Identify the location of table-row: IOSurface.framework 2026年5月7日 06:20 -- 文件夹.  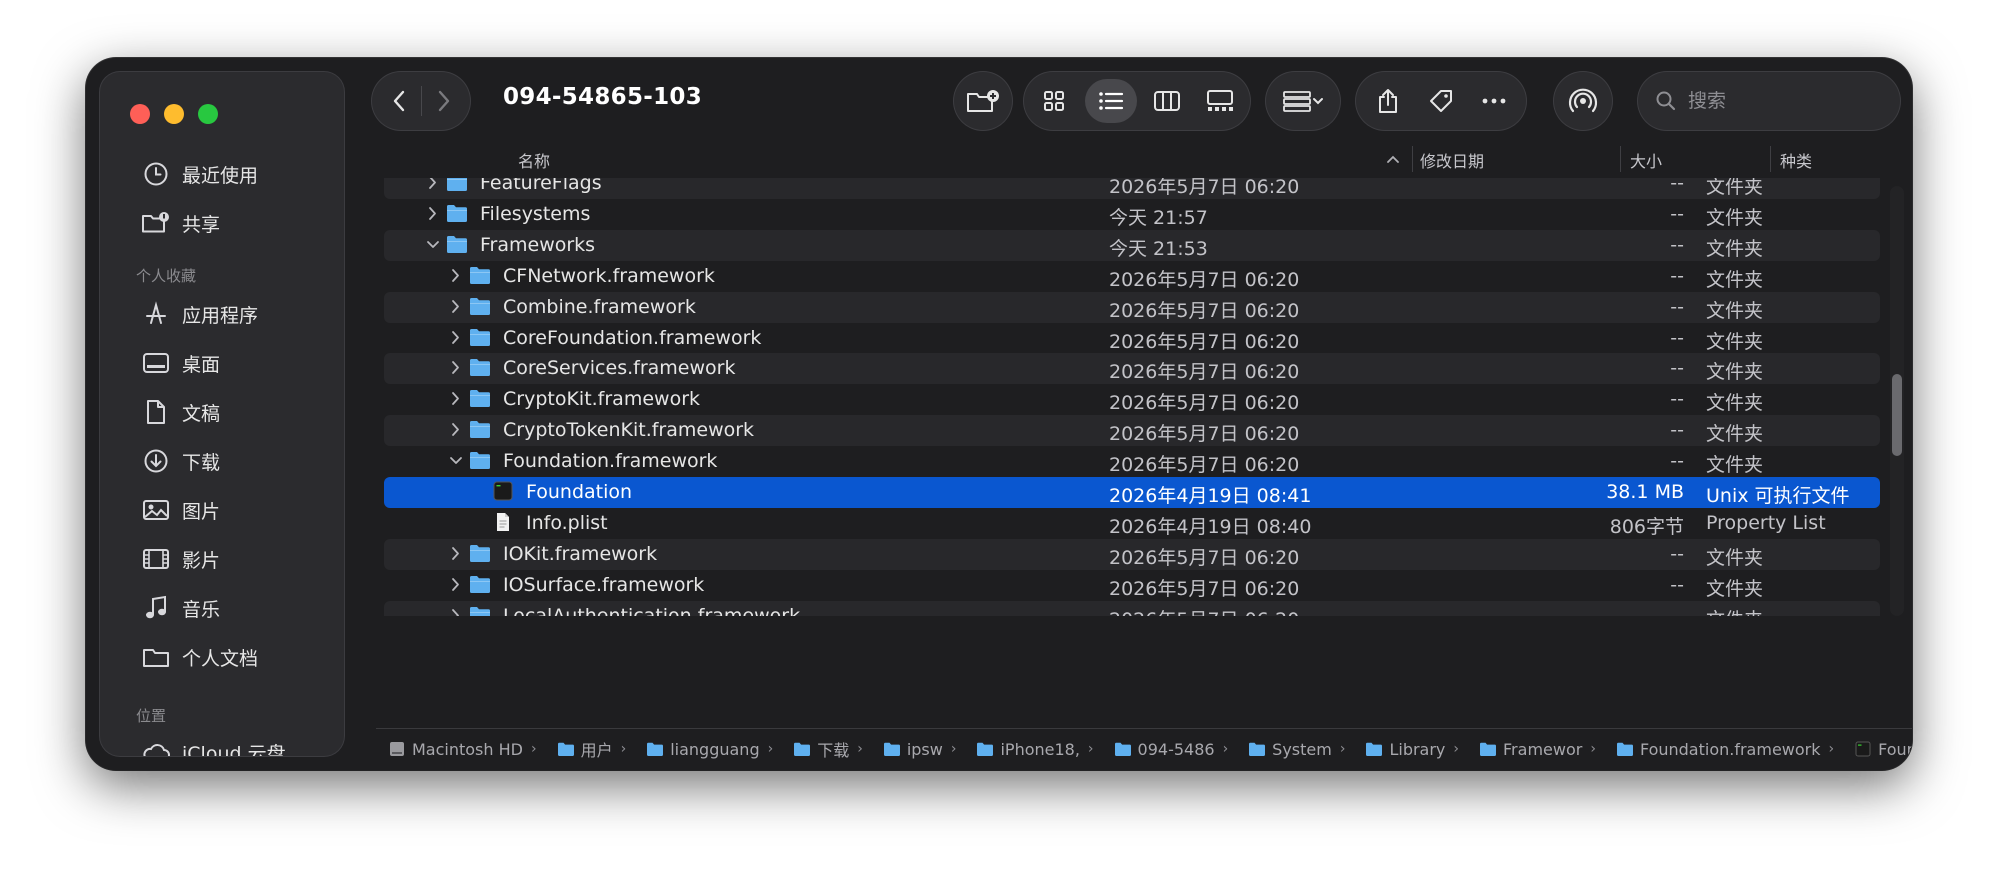
(1132, 585).